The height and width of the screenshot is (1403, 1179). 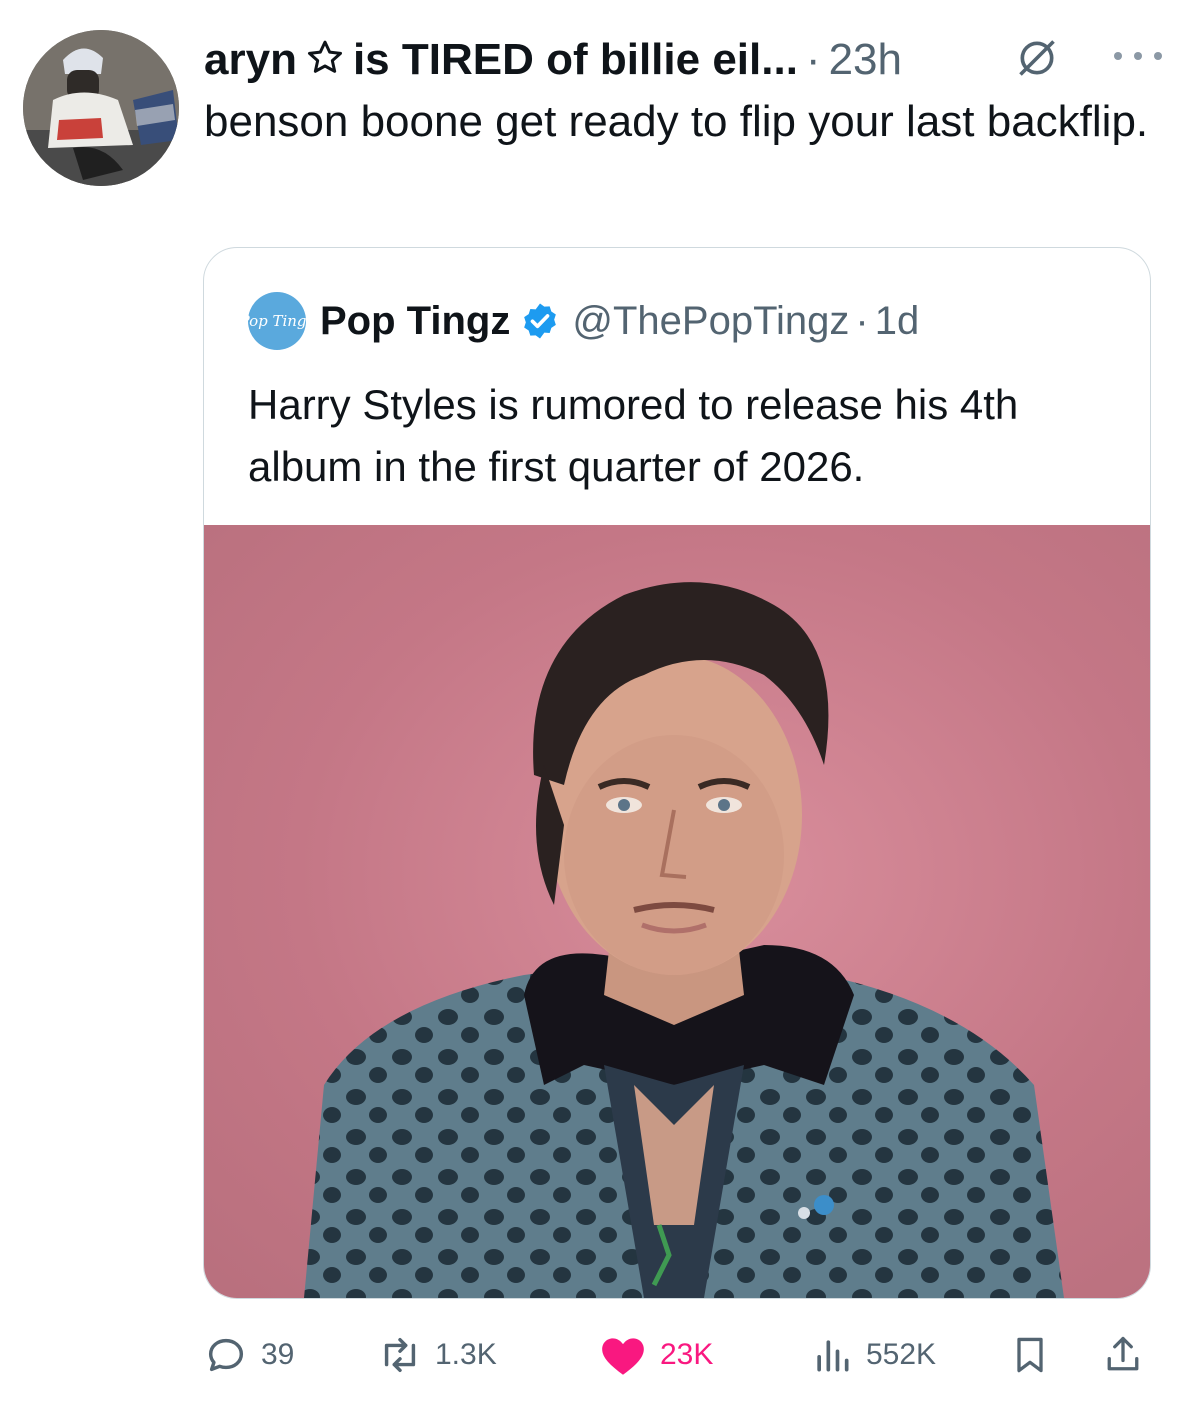 I want to click on action-bar: 39 1.3K 23K 552K, so click(x=676, y=1355).